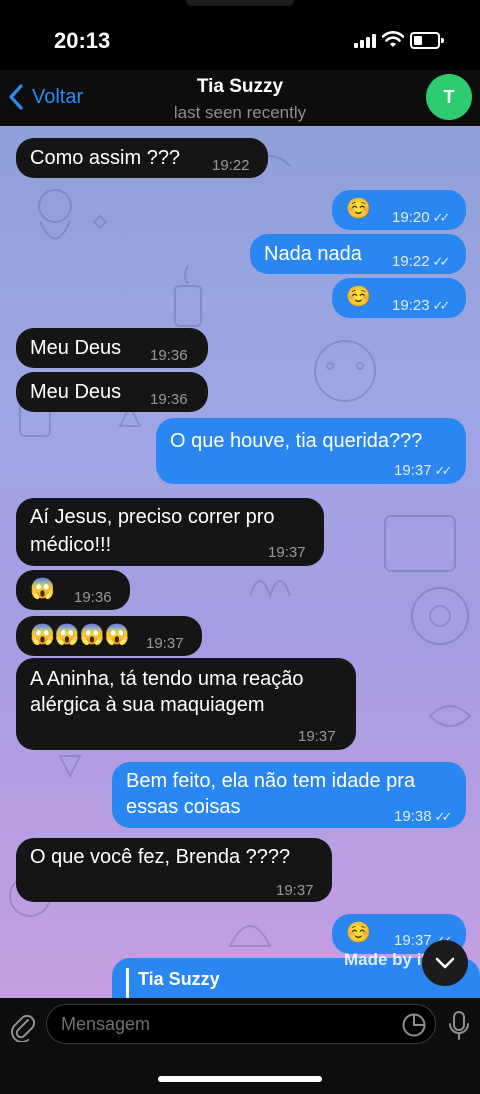 Image resolution: width=480 pixels, height=1094 pixels. What do you see at coordinates (42, 589) in the screenshot?
I see `message-text: 😱` at bounding box center [42, 589].